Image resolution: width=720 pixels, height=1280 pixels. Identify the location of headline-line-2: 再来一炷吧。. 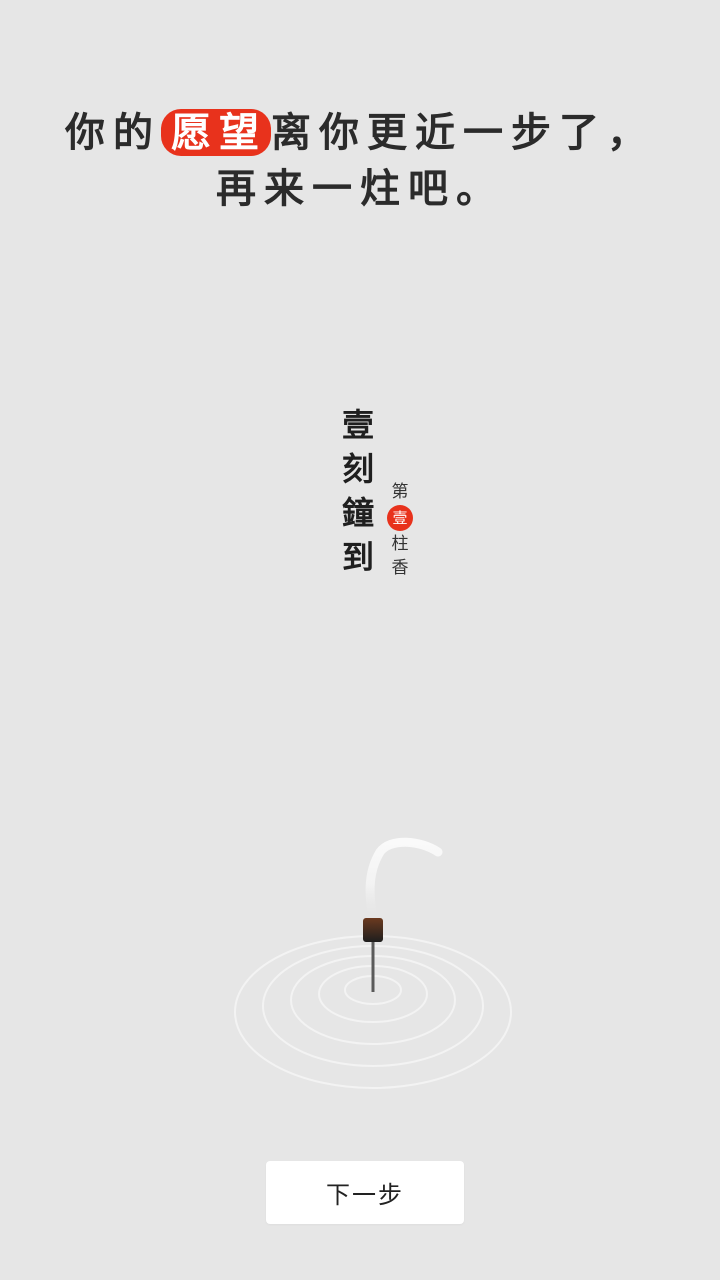
(360, 188).